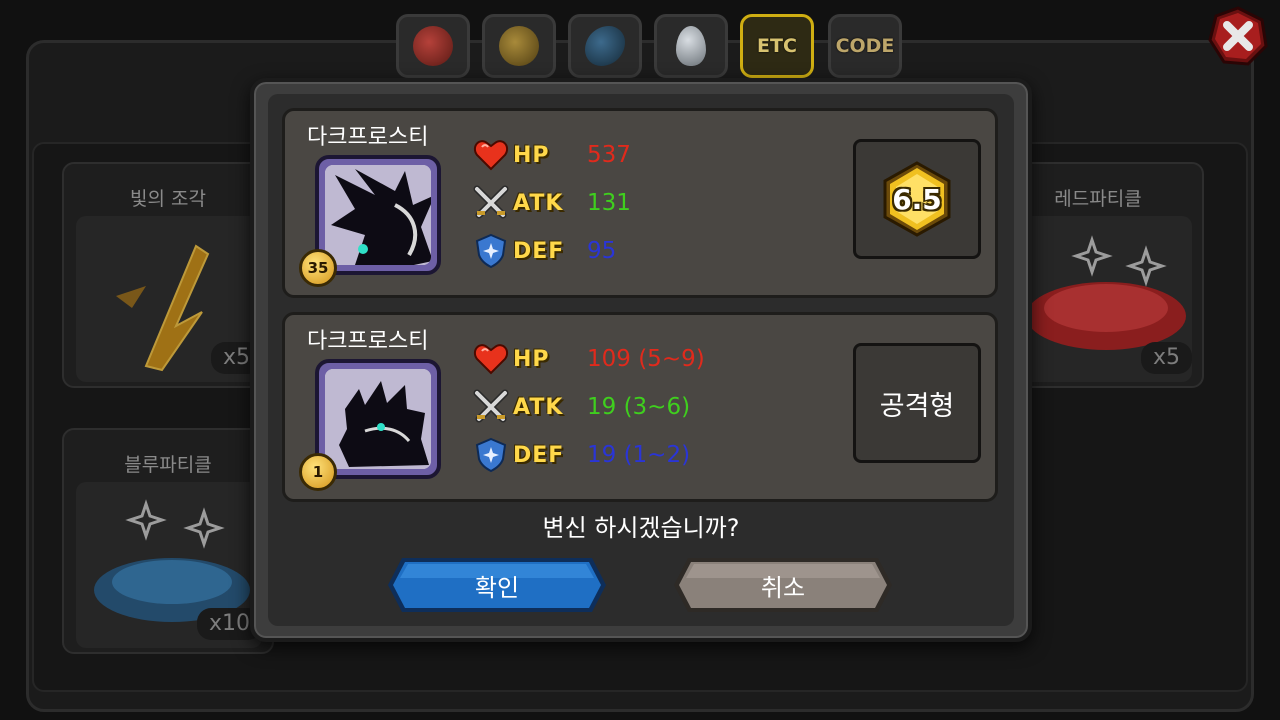 The image size is (1280, 720). What do you see at coordinates (641, 528) in the screenshot?
I see `confirm-question: 변신 하시겠습니까?` at bounding box center [641, 528].